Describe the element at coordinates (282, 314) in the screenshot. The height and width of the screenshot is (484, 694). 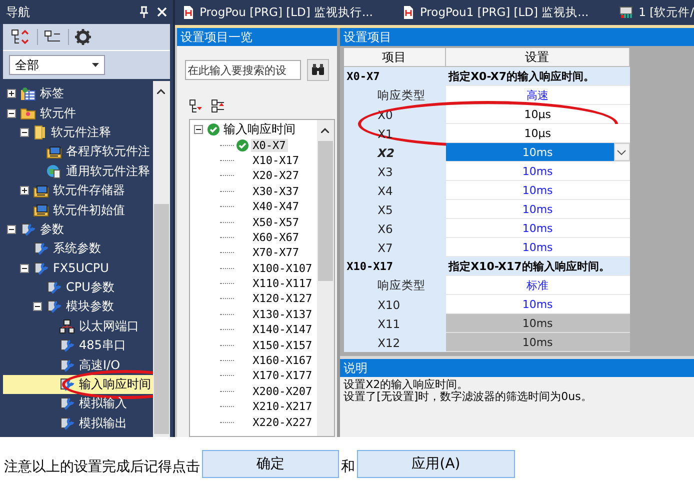
I see `tree-item: X130-X137` at that location.